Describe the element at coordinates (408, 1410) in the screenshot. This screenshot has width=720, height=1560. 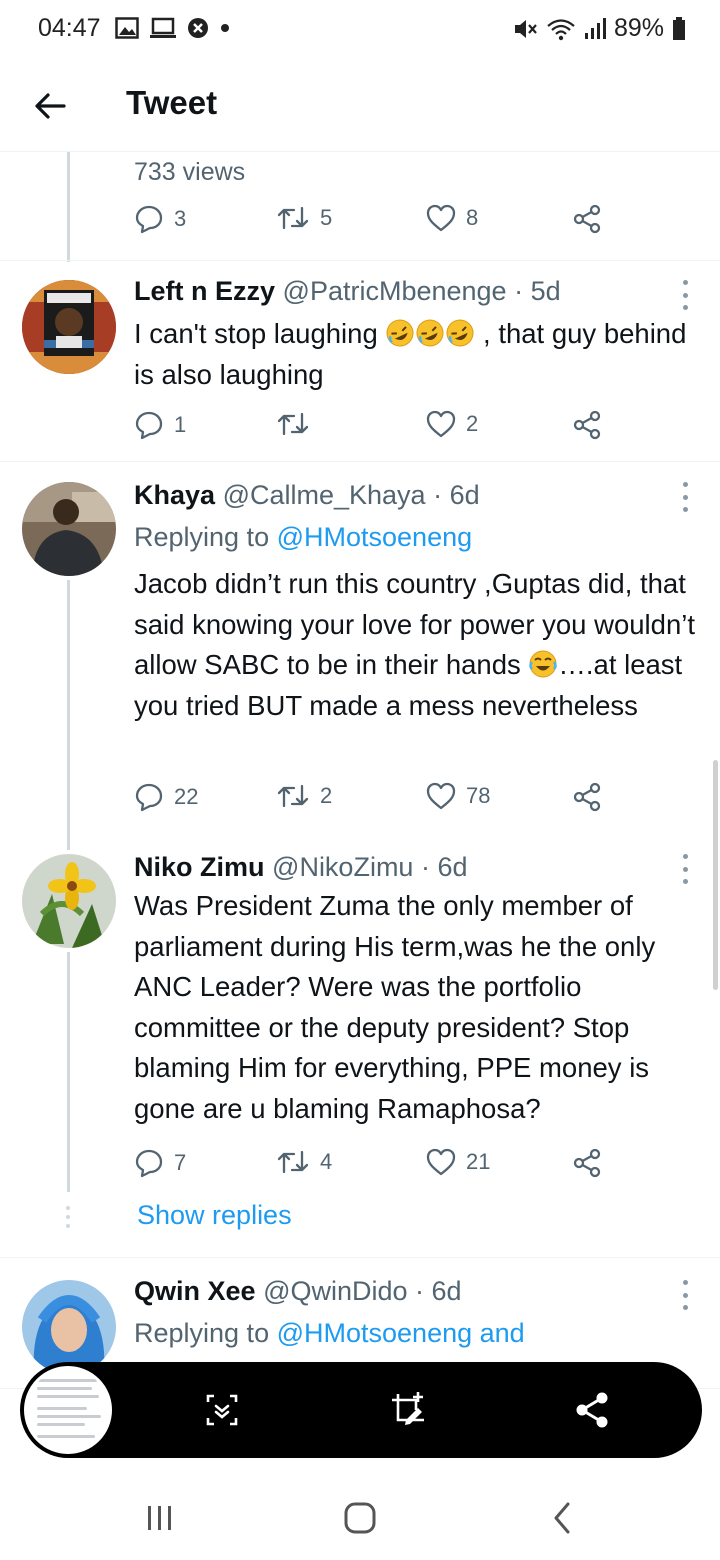
I see `edit-crop-icon` at that location.